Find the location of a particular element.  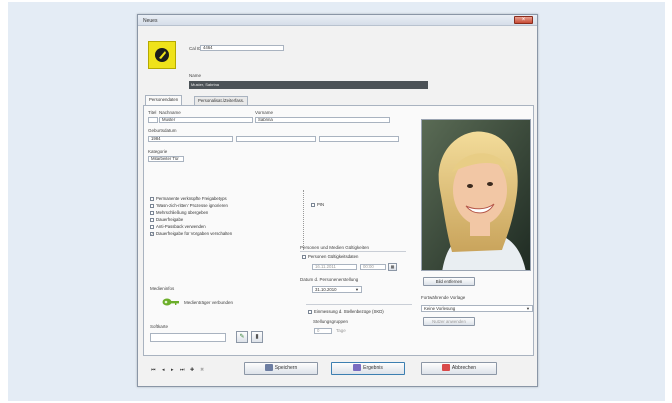

name-display: Muster, Sabrina is located at coordinates (308, 85).